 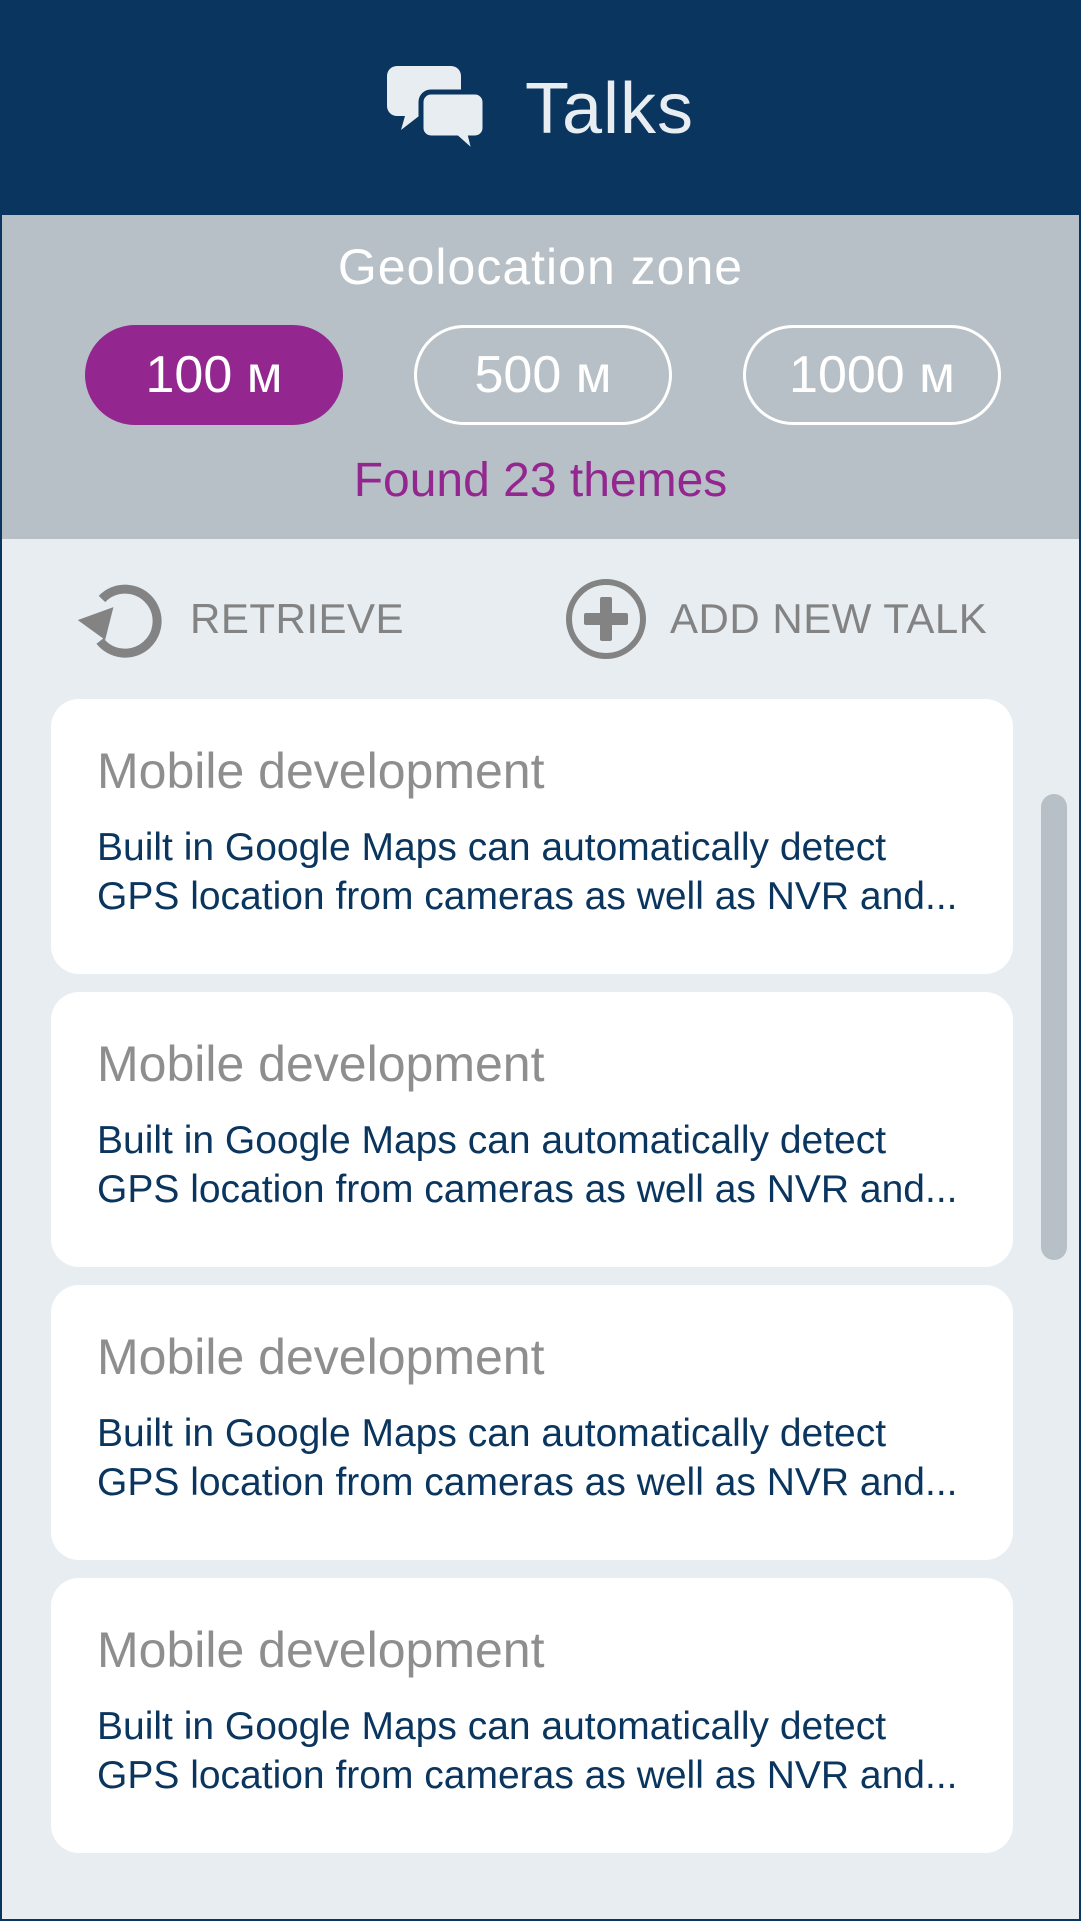 What do you see at coordinates (297, 618) in the screenshot?
I see `retrieve-label: RETRIEVE` at bounding box center [297, 618].